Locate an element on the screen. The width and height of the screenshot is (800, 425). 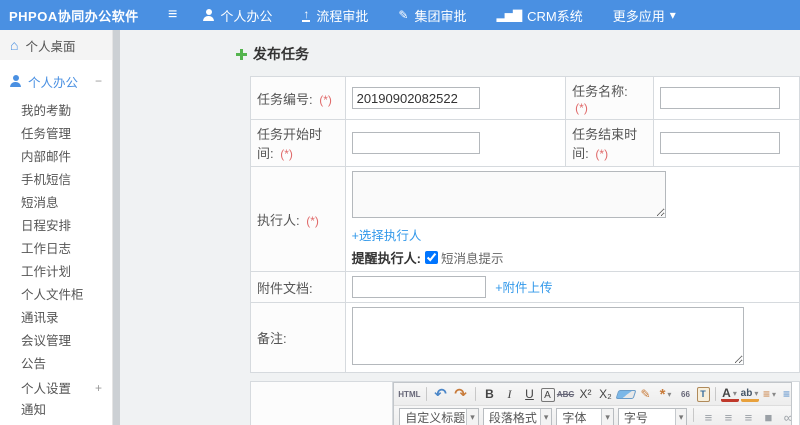
font-family-select: 字体 ▾ is located at coordinates (585, 416).